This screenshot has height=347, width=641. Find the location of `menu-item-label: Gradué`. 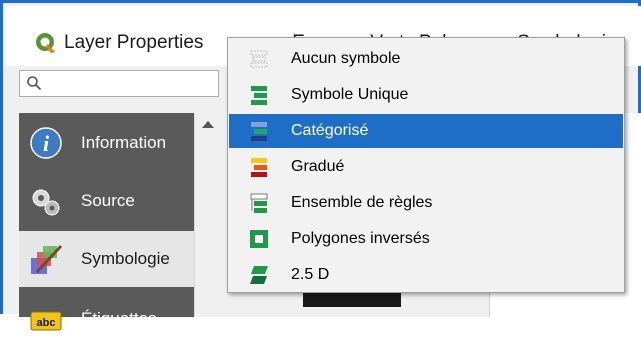

menu-item-label: Gradué is located at coordinates (318, 166).